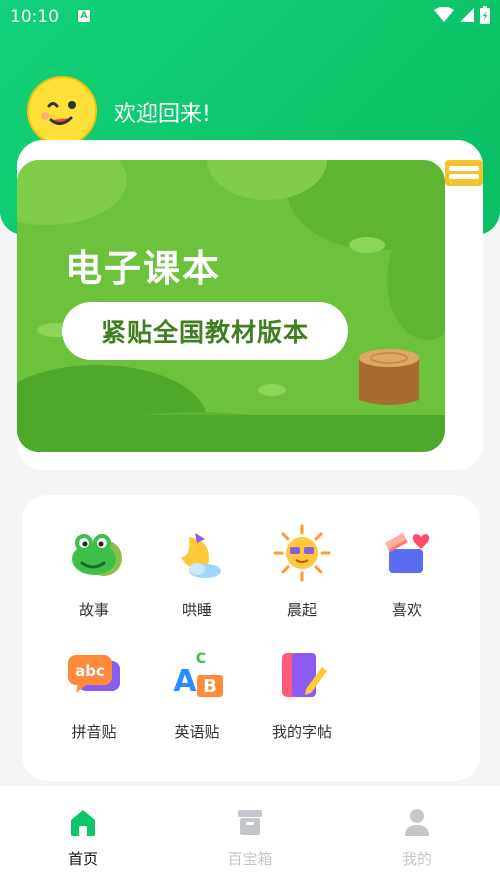  I want to click on grid-item-copybook: 我的字帖, so click(302, 693).